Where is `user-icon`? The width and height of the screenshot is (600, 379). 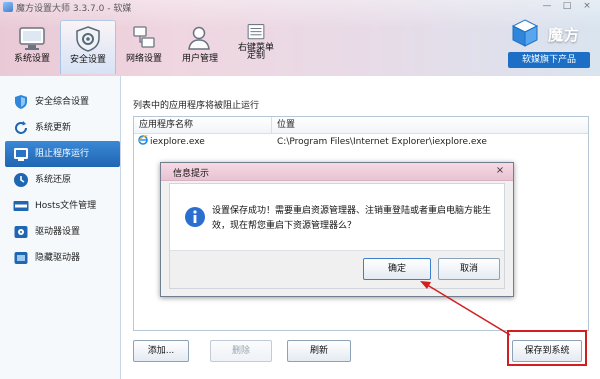
user-icon is located at coordinates (199, 38).